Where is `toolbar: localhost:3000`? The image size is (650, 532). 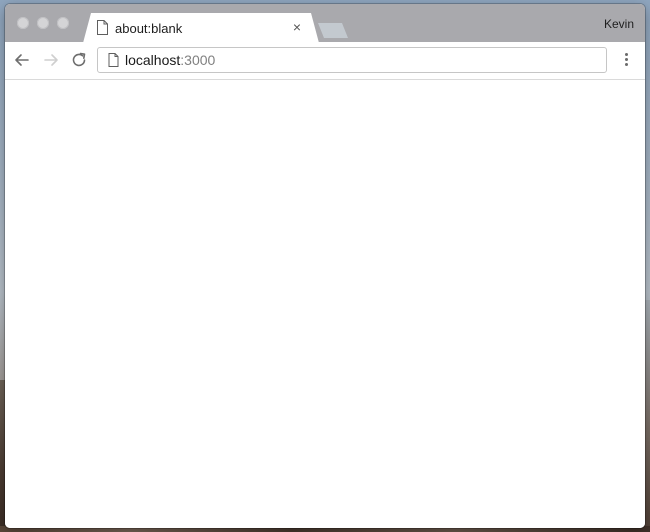
toolbar: localhost:3000 is located at coordinates (325, 61).